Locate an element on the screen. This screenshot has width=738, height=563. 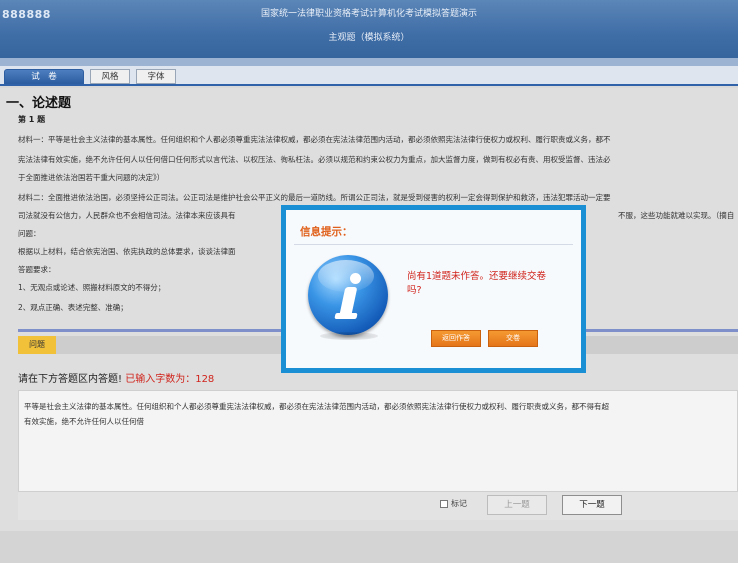
icon-foot is located at coordinates (346, 316).